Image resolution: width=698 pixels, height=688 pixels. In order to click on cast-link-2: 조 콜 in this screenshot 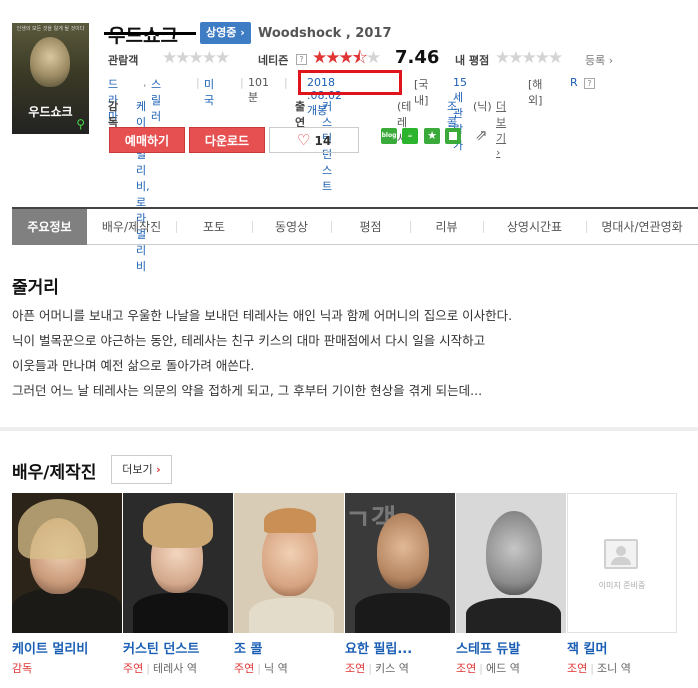, I will do `click(452, 114)`.